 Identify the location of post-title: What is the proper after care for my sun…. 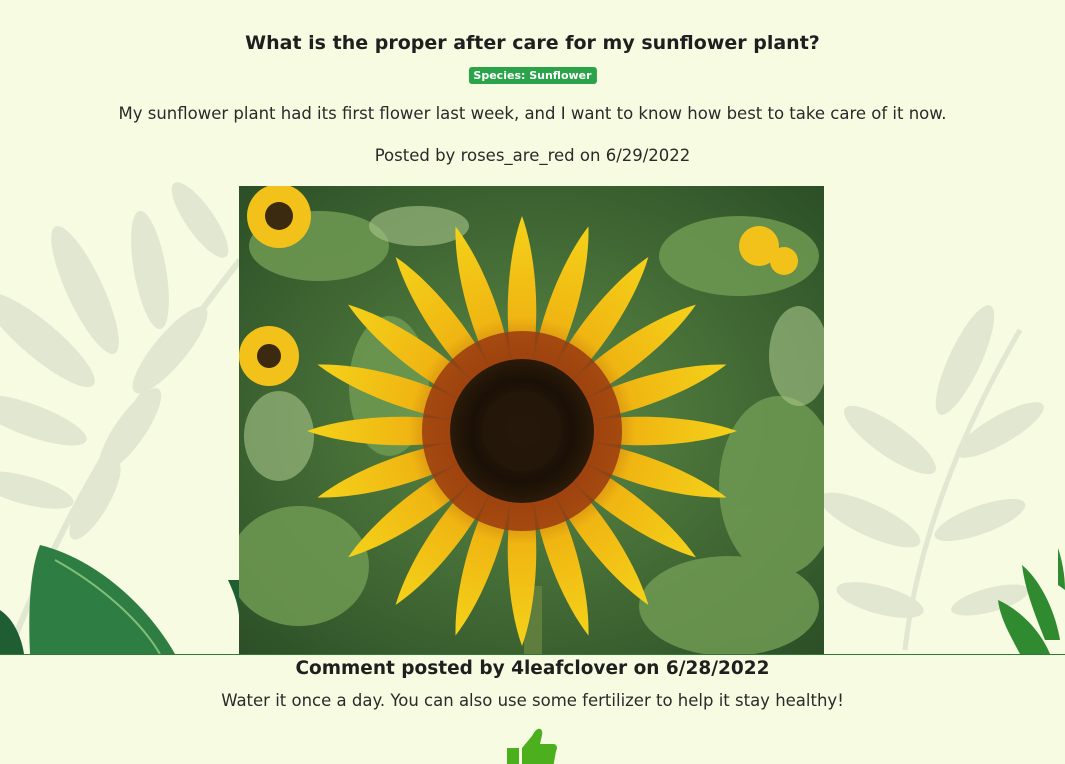
(532, 43).